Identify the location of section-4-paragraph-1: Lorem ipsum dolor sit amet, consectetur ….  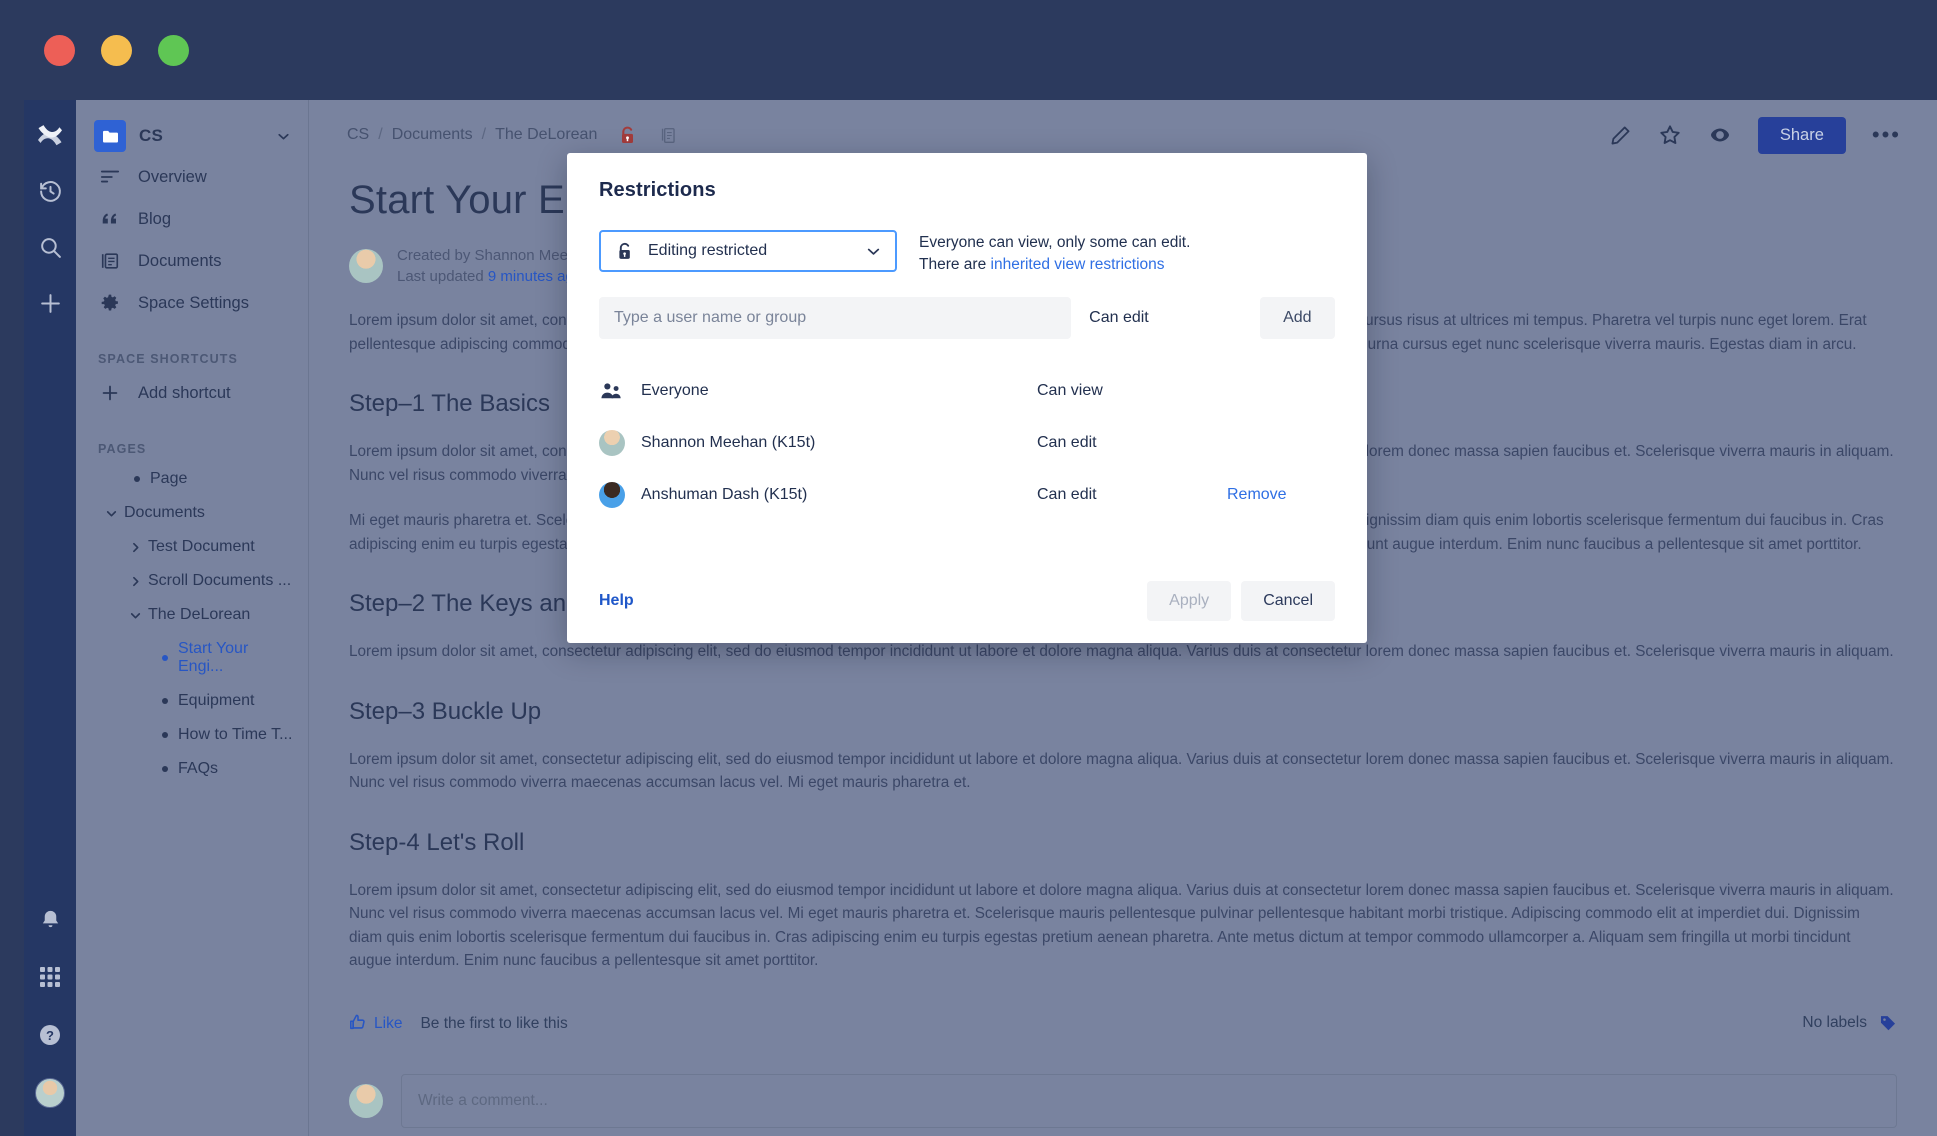
(1121, 925).